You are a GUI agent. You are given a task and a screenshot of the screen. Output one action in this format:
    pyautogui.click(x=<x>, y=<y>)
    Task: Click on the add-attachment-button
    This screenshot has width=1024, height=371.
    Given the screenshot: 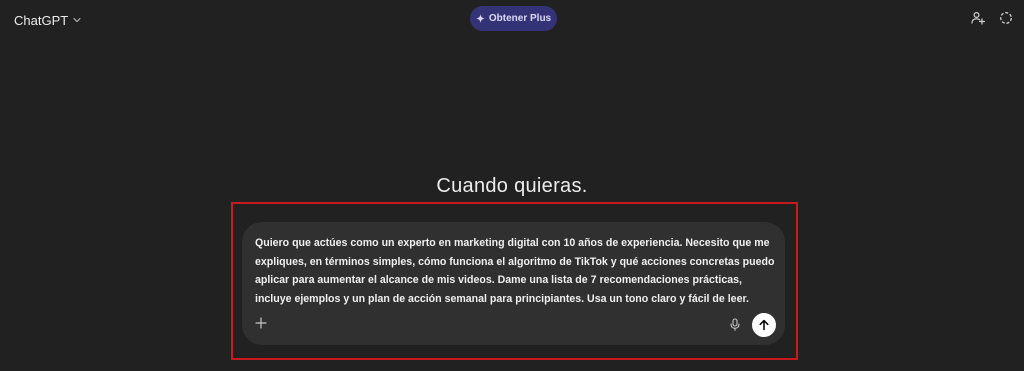 What is the action you would take?
    pyautogui.click(x=261, y=323)
    